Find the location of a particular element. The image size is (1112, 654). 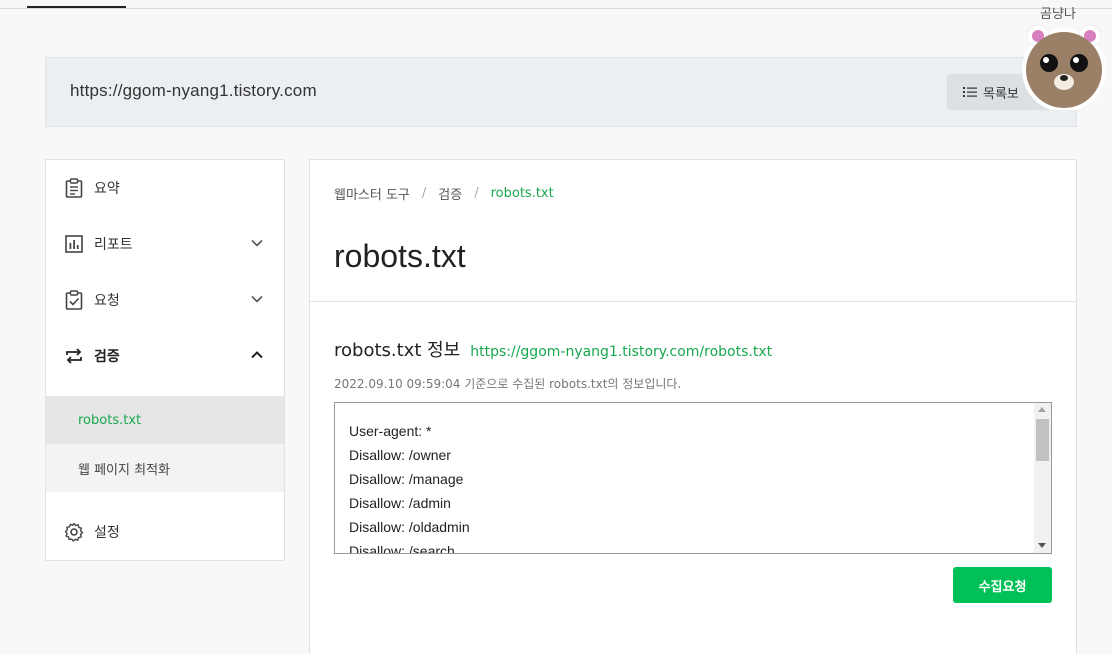

chevron-up-icon is located at coordinates (257, 355).